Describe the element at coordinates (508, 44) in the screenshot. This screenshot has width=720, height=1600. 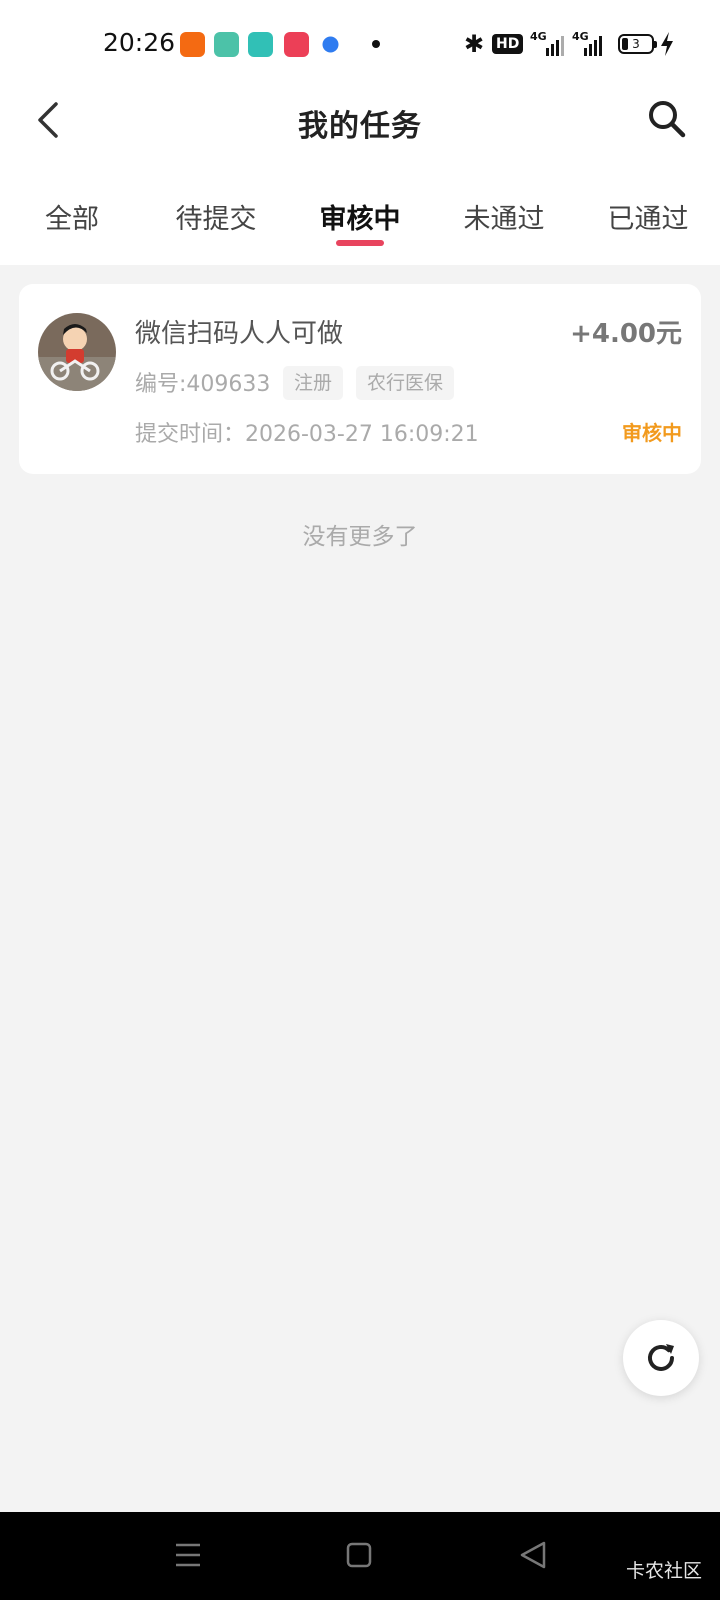
I see `hd-badge: HD` at that location.